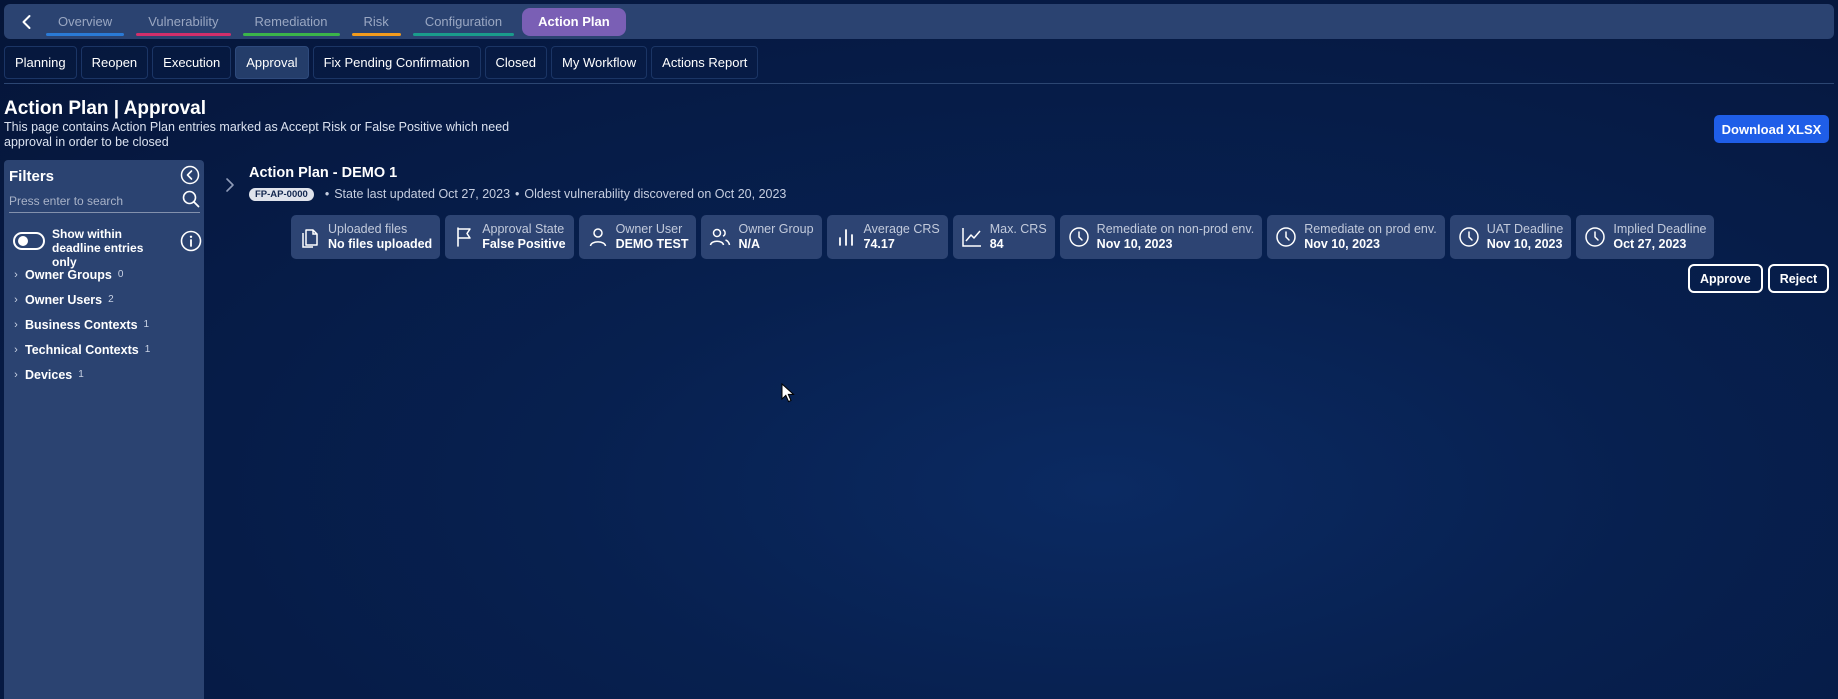 This screenshot has height=699, width=1838. I want to click on info-icon, so click(191, 241).